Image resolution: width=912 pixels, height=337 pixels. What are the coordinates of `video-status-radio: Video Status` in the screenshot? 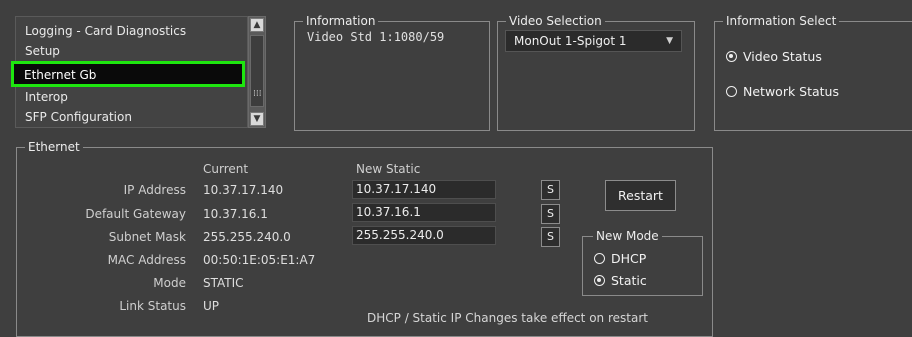 It's located at (774, 57).